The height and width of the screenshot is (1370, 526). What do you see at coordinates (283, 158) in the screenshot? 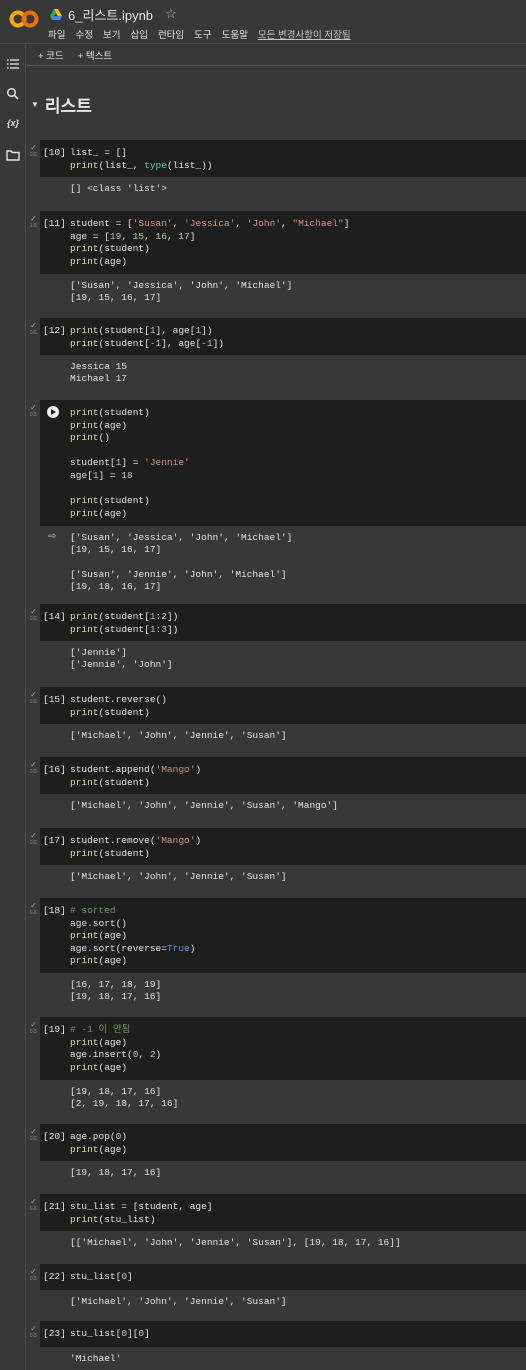
I see `code-editor: [10] list_ = [] print(list_, type(list_))` at bounding box center [283, 158].